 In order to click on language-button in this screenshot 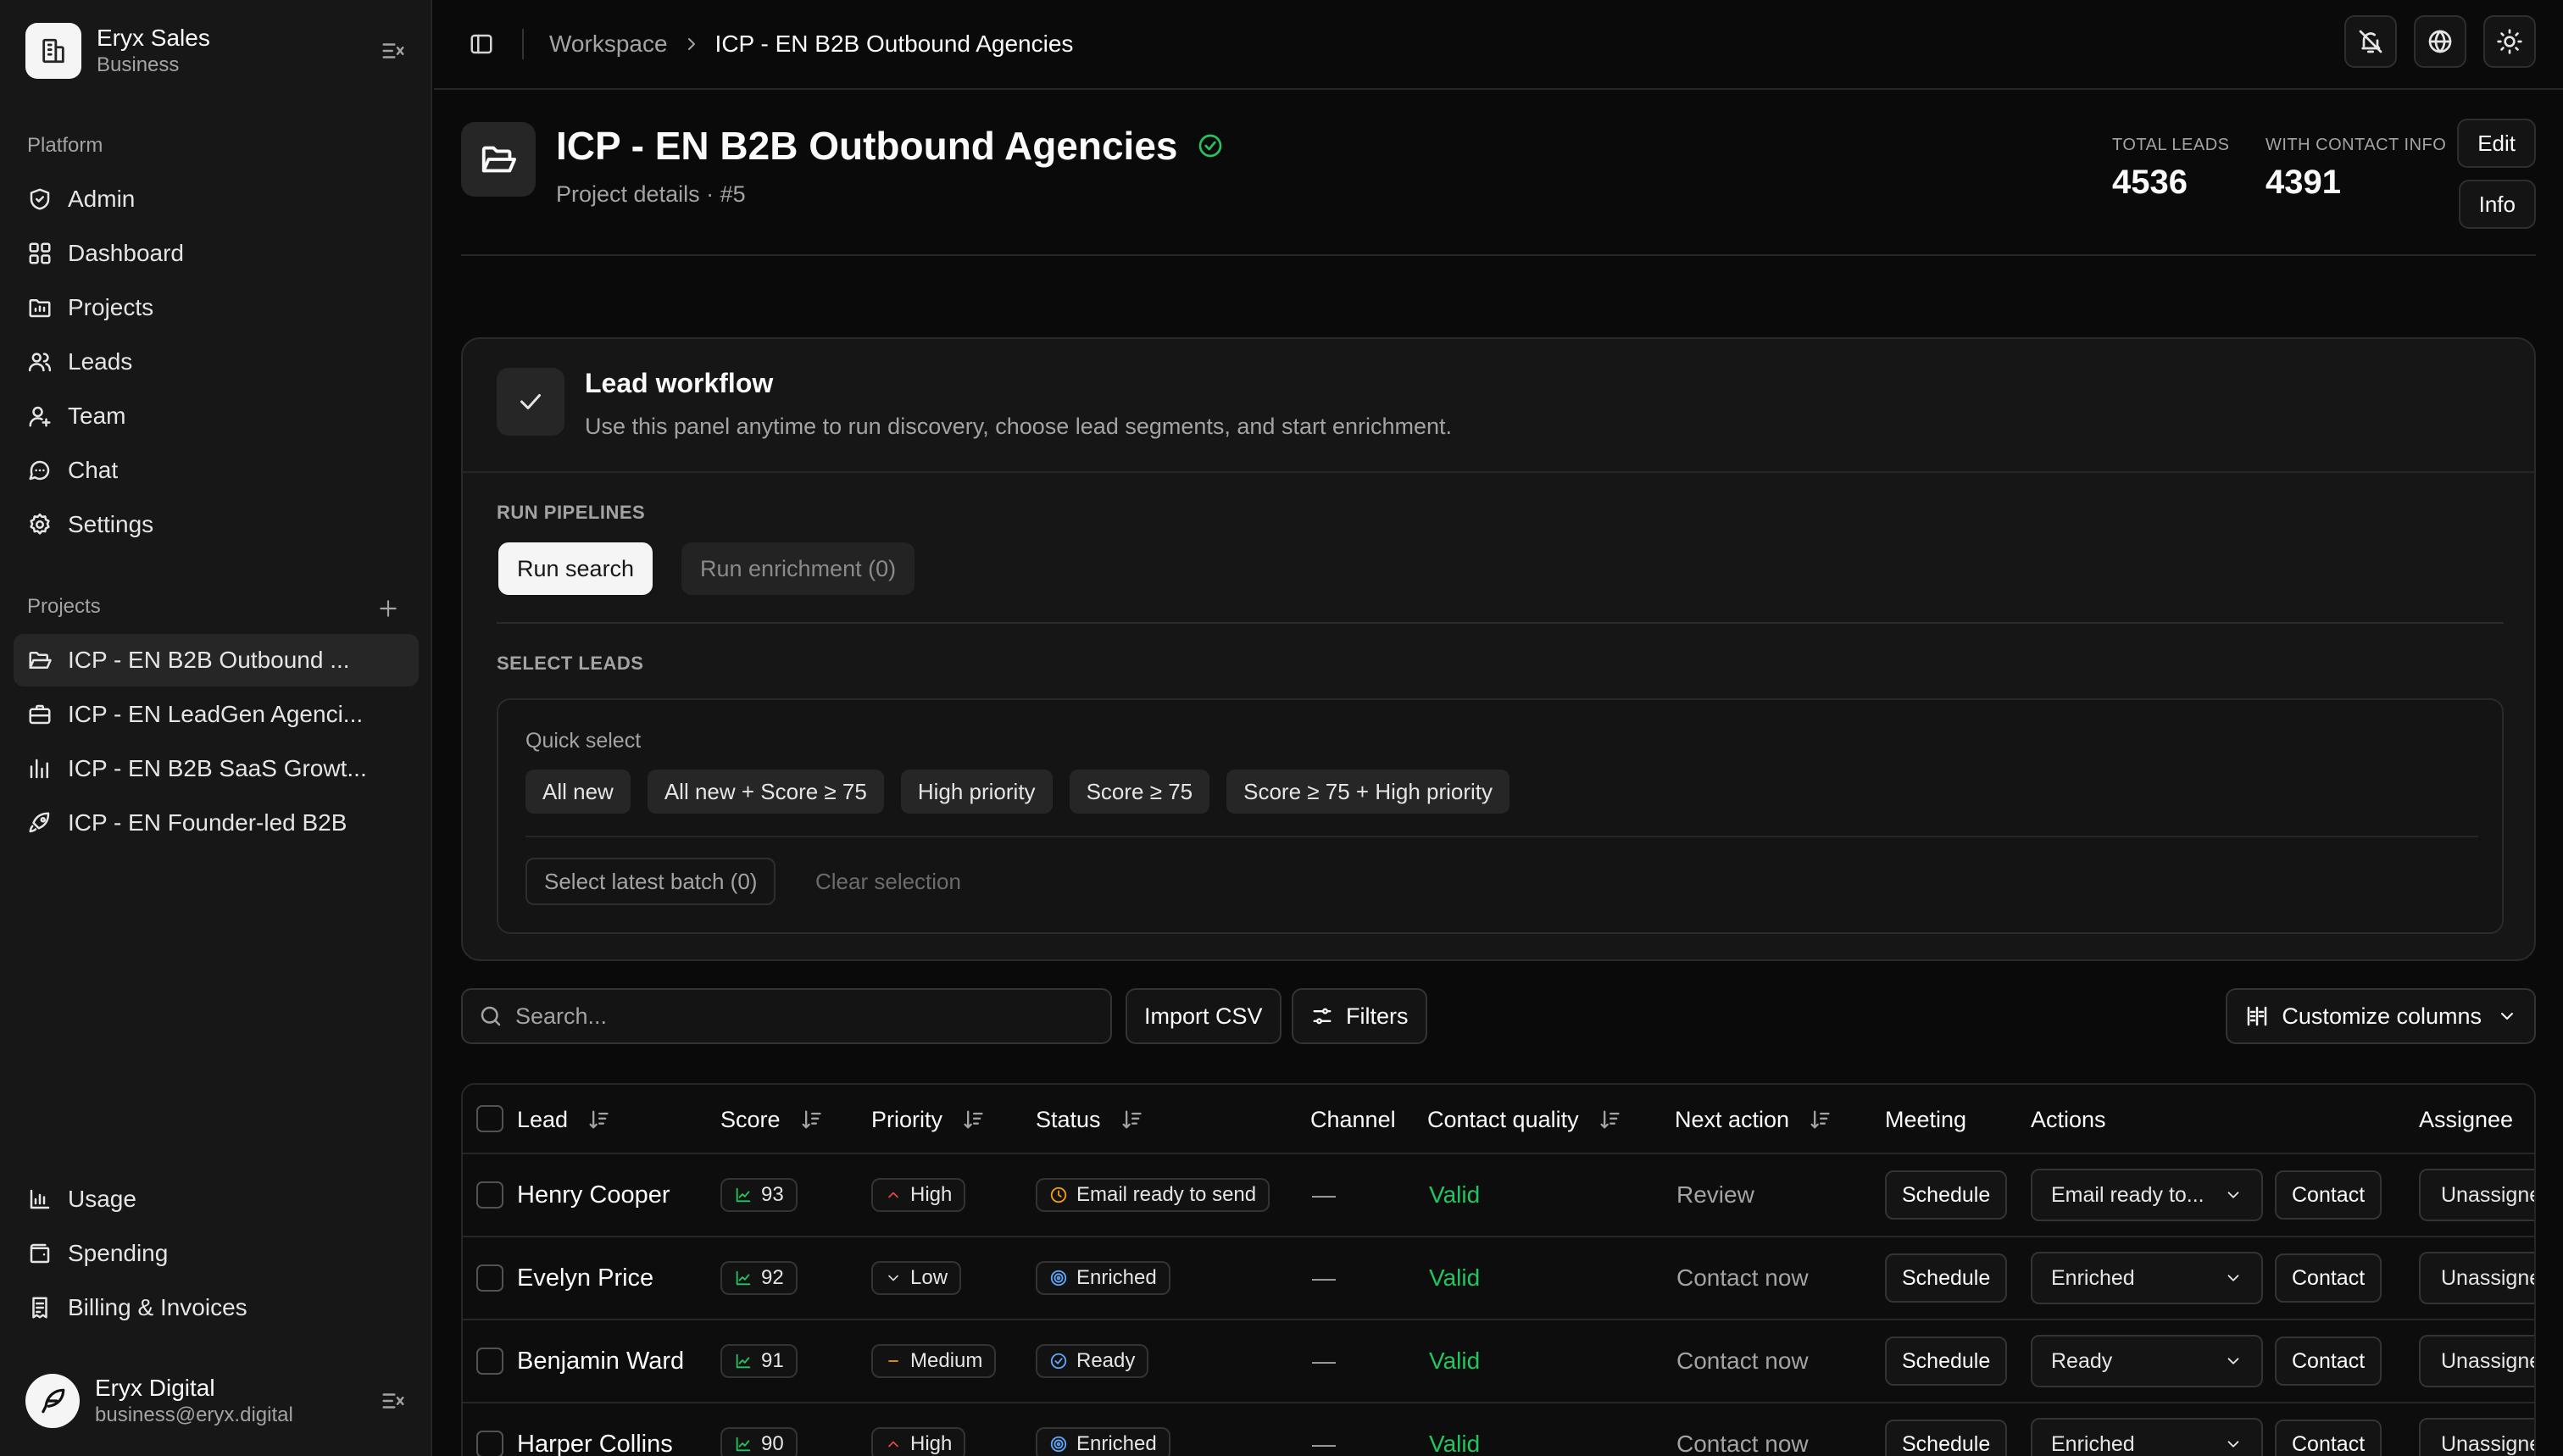, I will do `click(2440, 41)`.